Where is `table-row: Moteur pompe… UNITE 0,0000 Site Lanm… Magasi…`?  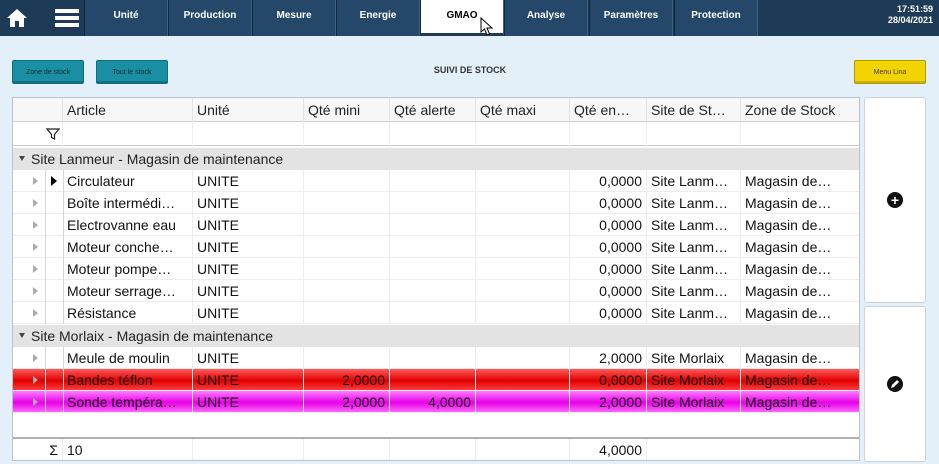 table-row: Moteur pompe… UNITE 0,0000 Site Lanm… Magasi… is located at coordinates (436, 269).